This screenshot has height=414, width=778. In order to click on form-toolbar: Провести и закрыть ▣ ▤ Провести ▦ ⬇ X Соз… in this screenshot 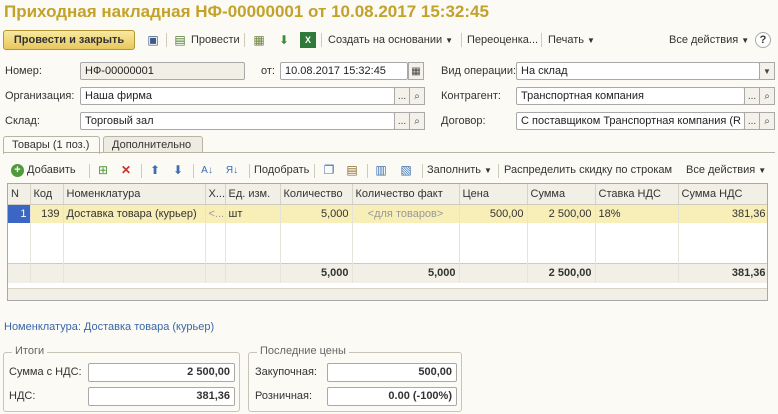, I will do `click(389, 40)`.